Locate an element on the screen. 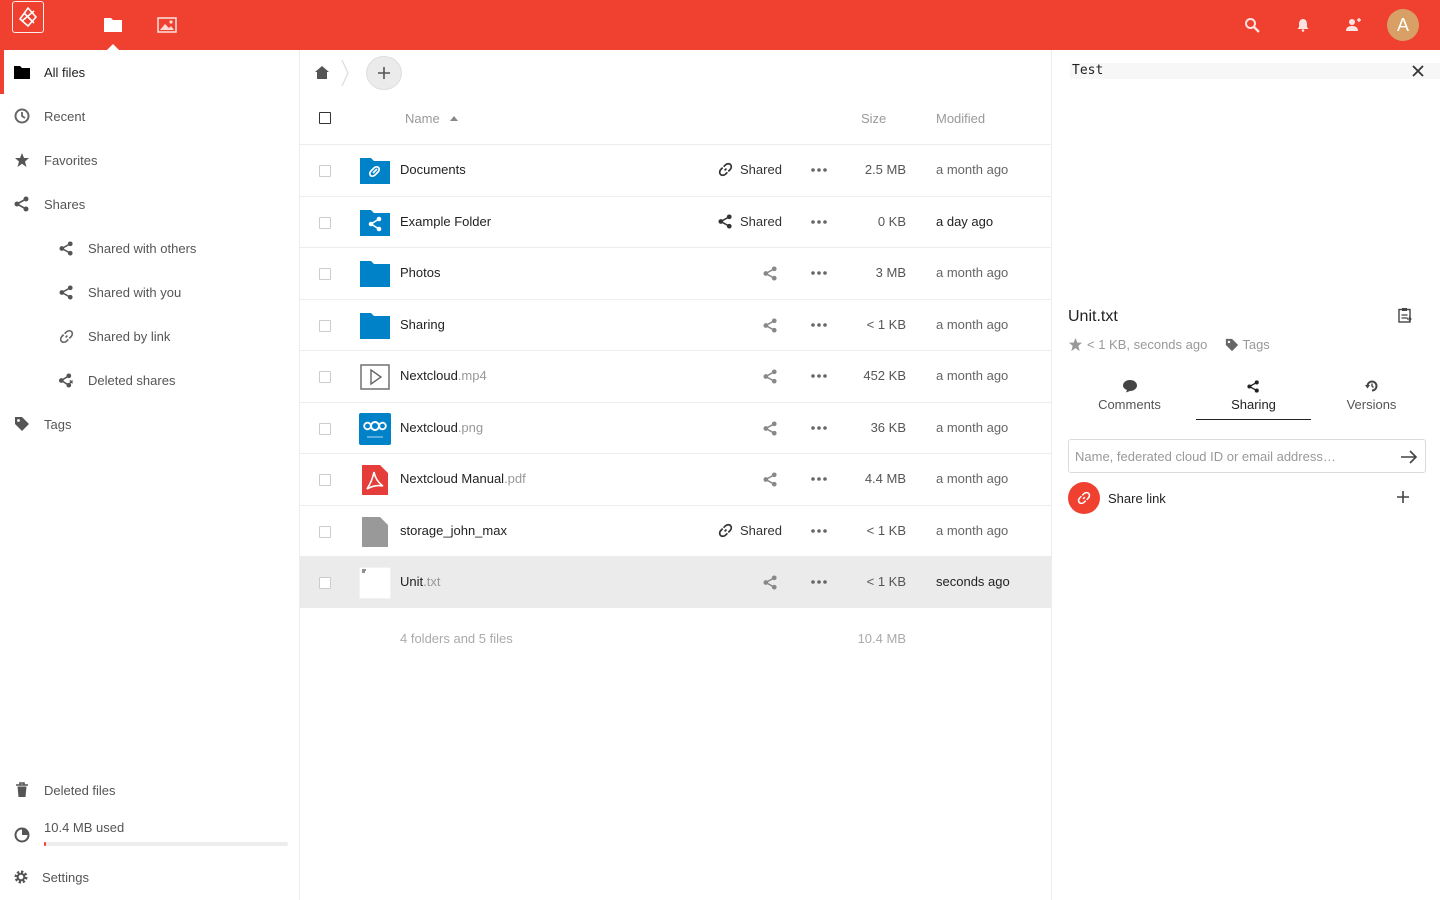 The height and width of the screenshot is (900, 1440). tab-sharing: Sharing is located at coordinates (1253, 398).